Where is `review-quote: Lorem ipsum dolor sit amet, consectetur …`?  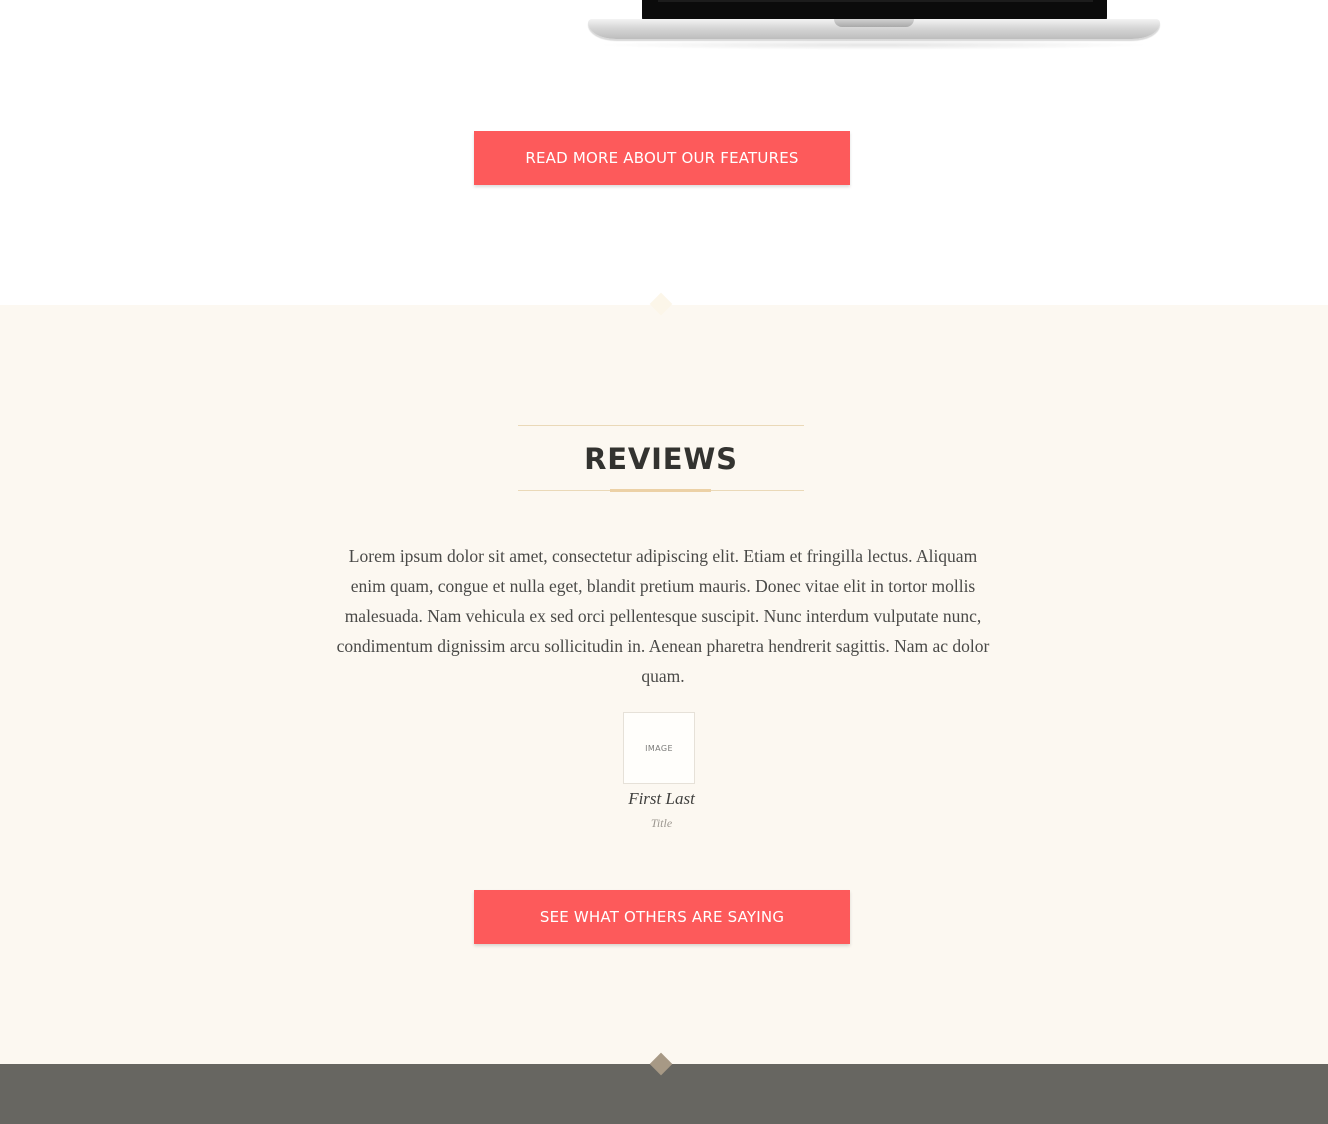
review-quote: Lorem ipsum dolor sit amet, consectetur … is located at coordinates (663, 616).